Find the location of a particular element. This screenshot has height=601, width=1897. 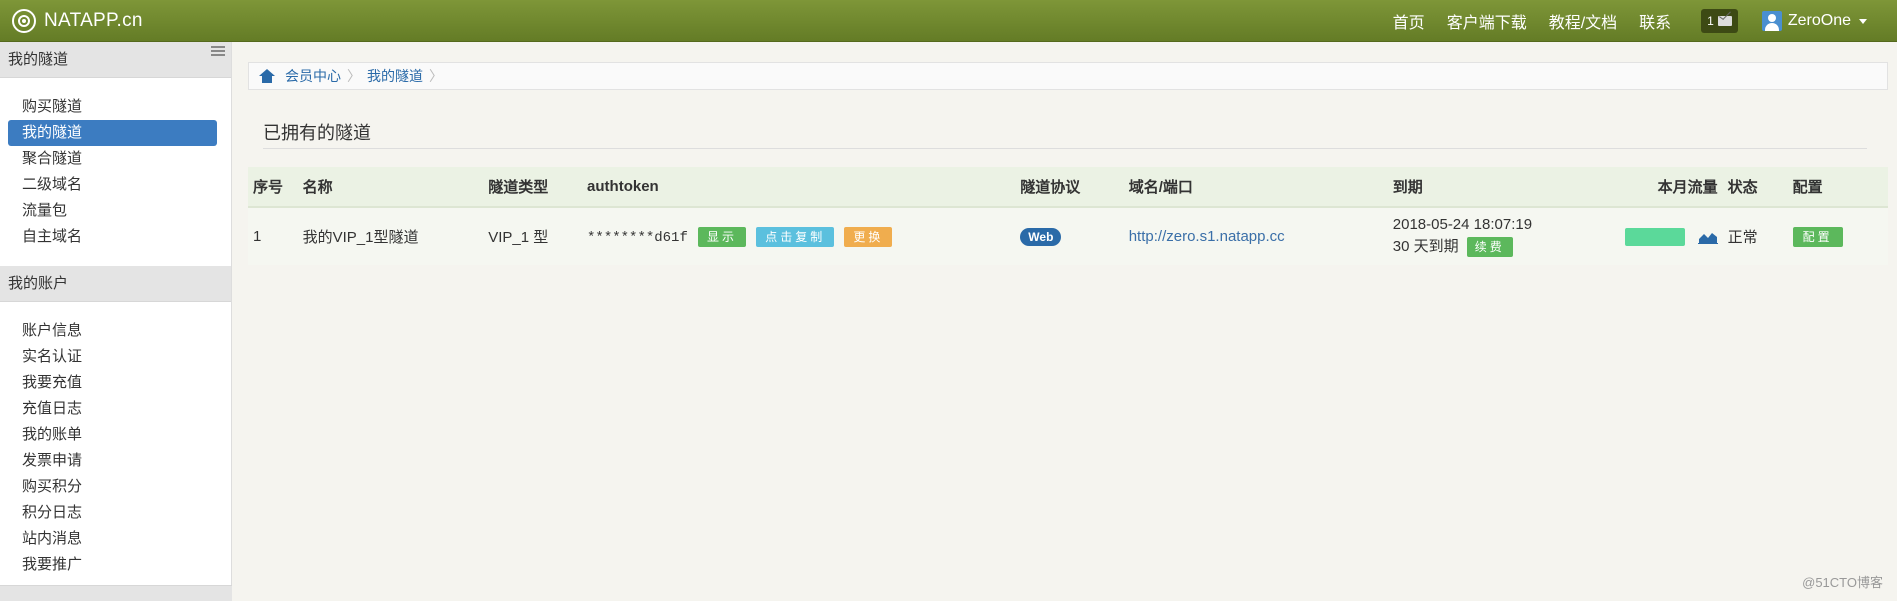

nav-link-home: 首页 is located at coordinates (1409, 21).